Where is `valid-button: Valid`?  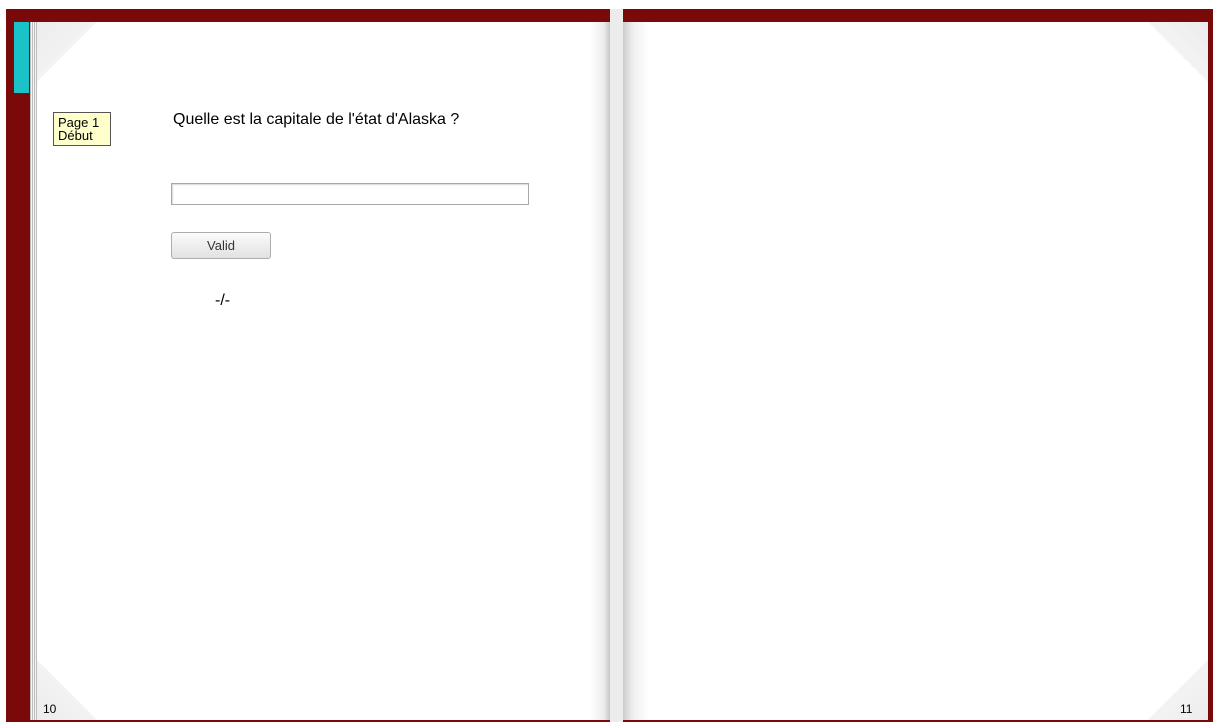
valid-button: Valid is located at coordinates (221, 245).